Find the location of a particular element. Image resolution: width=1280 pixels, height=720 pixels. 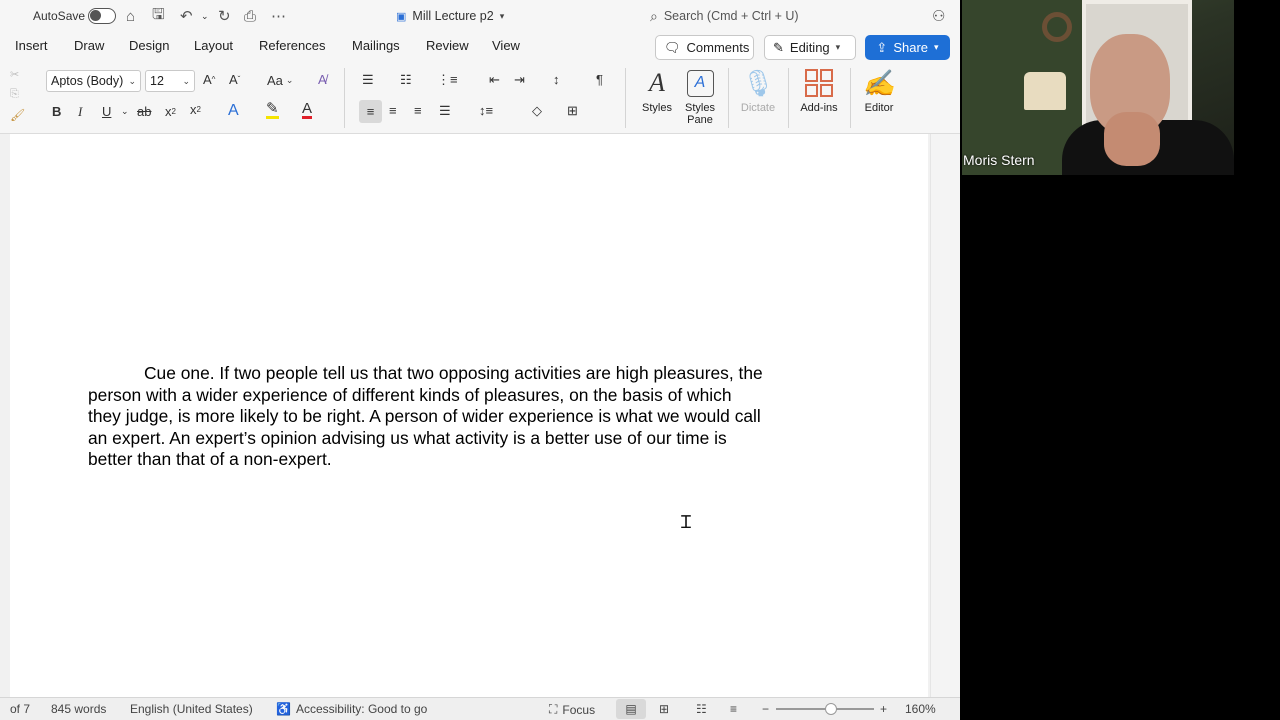

numbering-icon: ☷ is located at coordinates (406, 80).